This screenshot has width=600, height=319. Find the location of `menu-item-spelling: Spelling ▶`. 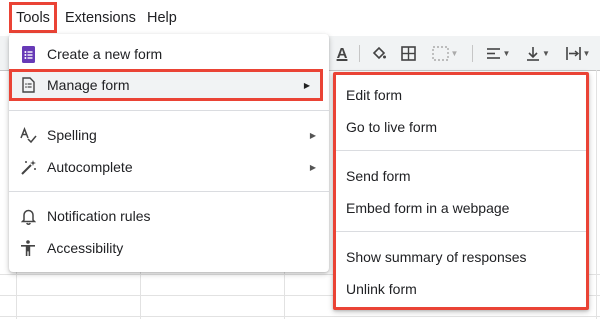

menu-item-spelling: Spelling ▶ is located at coordinates (169, 135).